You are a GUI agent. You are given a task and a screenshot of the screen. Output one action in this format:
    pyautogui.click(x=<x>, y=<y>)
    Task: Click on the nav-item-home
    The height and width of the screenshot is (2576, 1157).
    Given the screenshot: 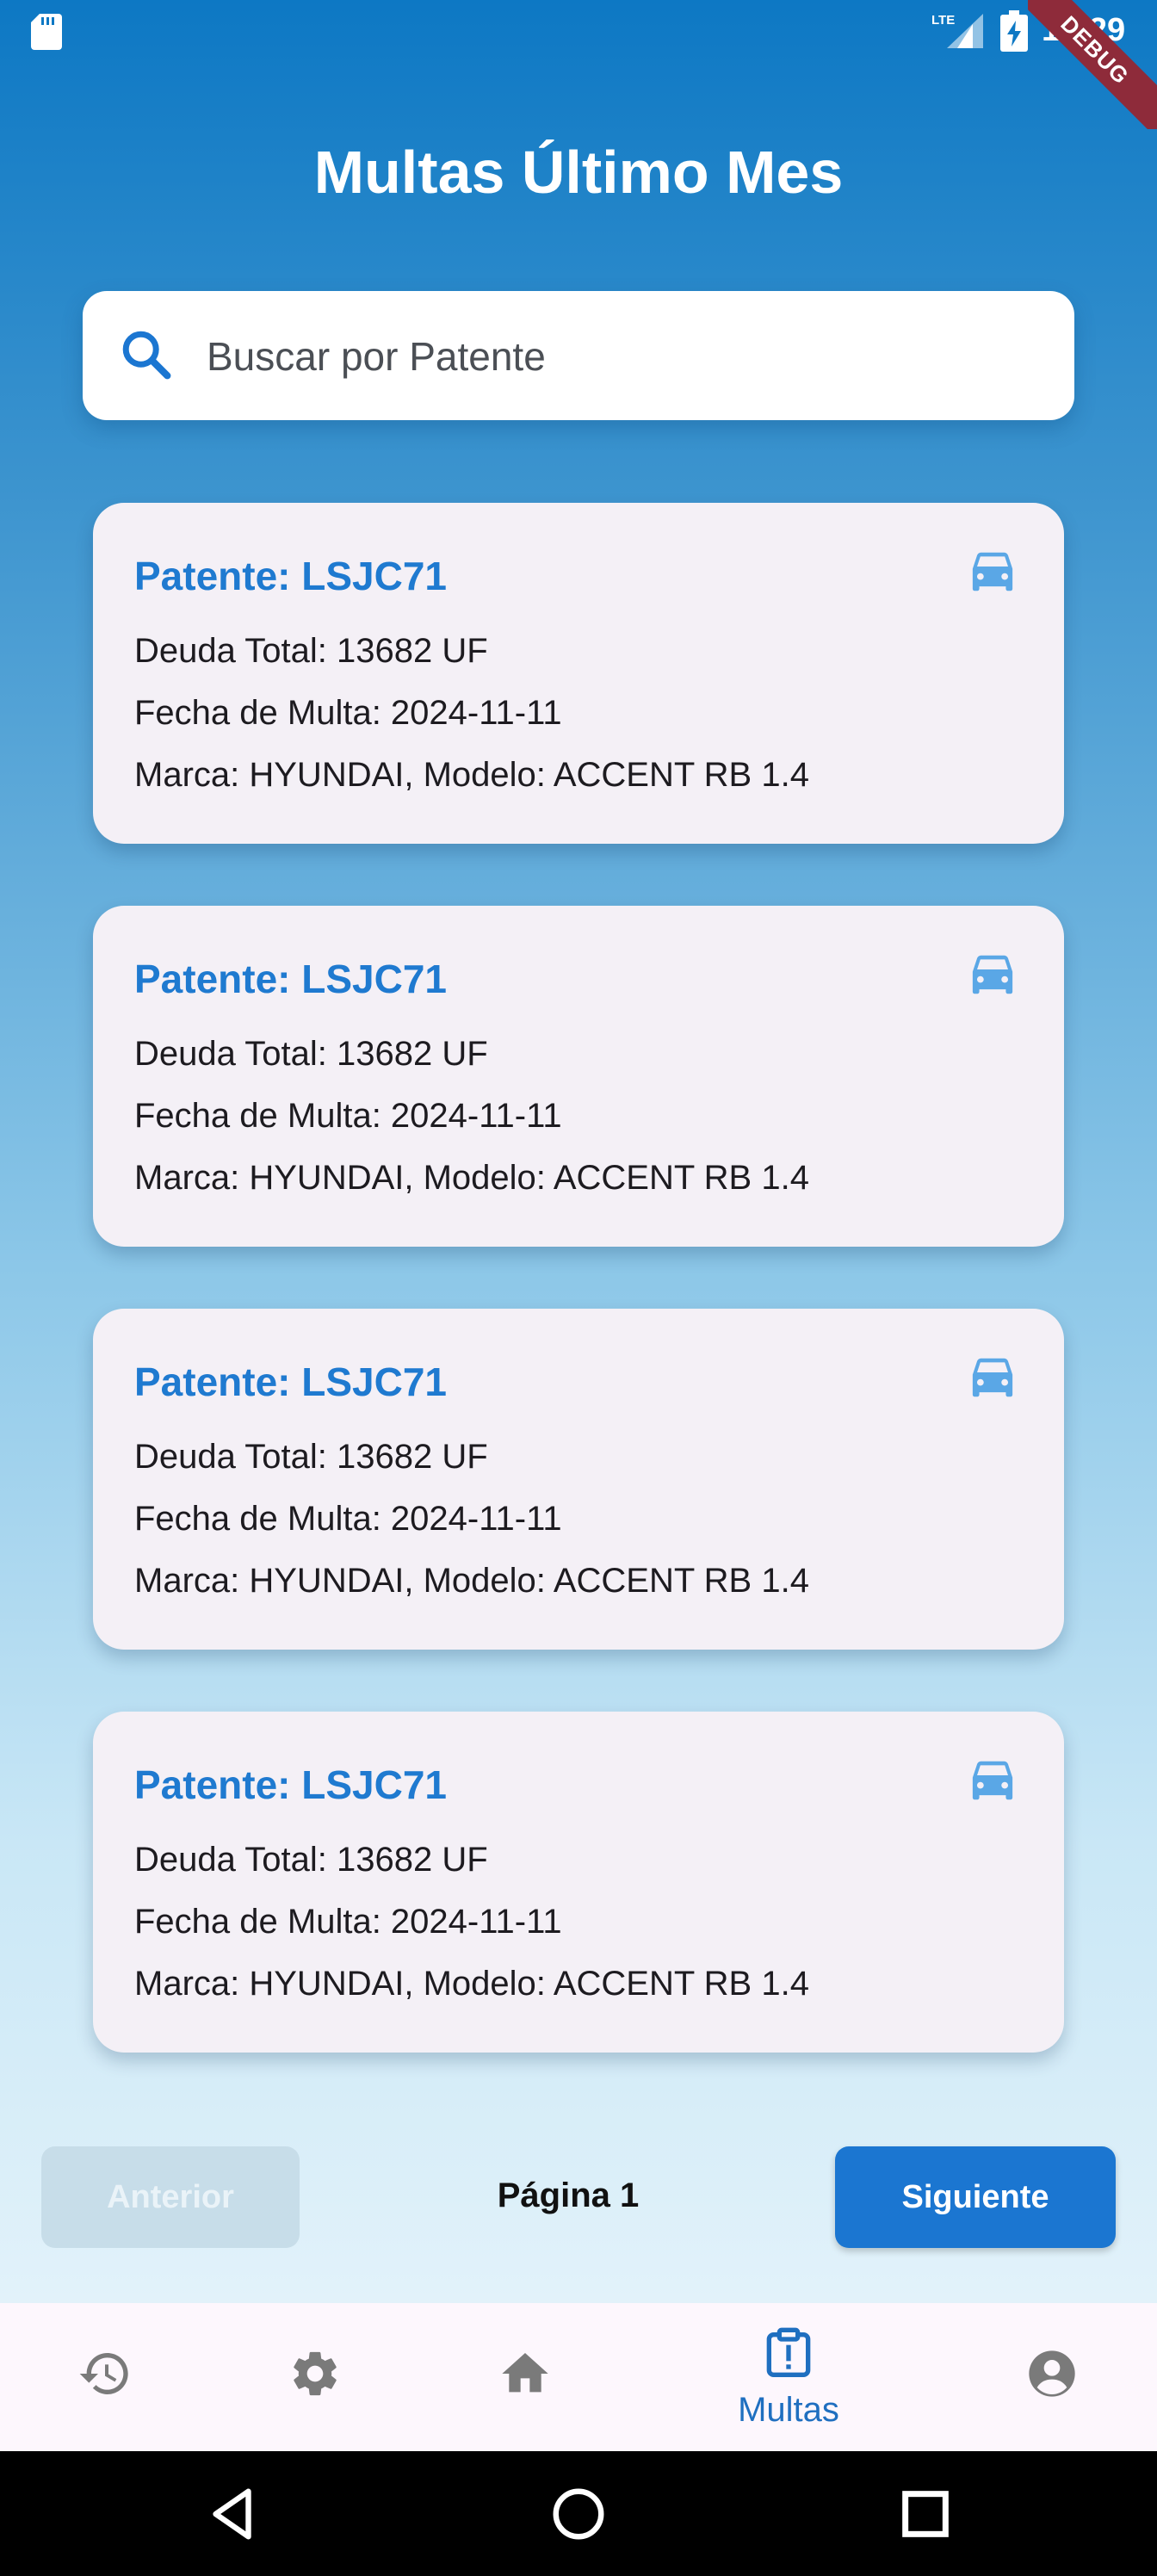 What is the action you would take?
    pyautogui.click(x=525, y=2377)
    